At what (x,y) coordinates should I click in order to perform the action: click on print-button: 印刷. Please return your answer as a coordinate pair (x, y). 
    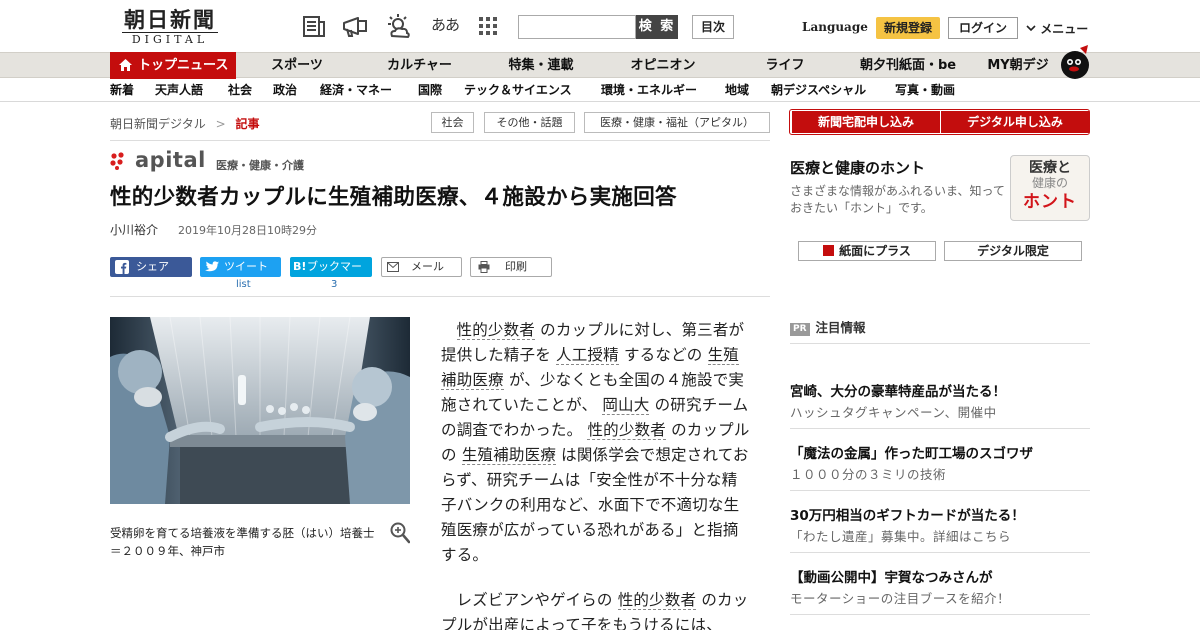
    Looking at the image, I should click on (511, 267).